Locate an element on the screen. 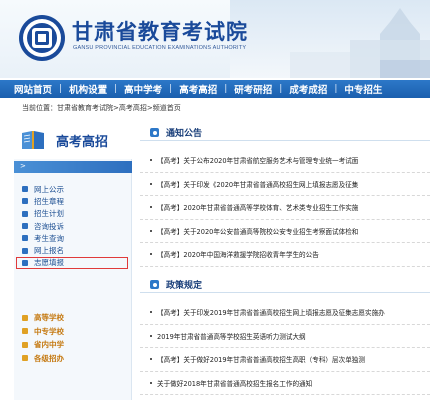  sidebar-header: 高考高招 is located at coordinates (73, 140).